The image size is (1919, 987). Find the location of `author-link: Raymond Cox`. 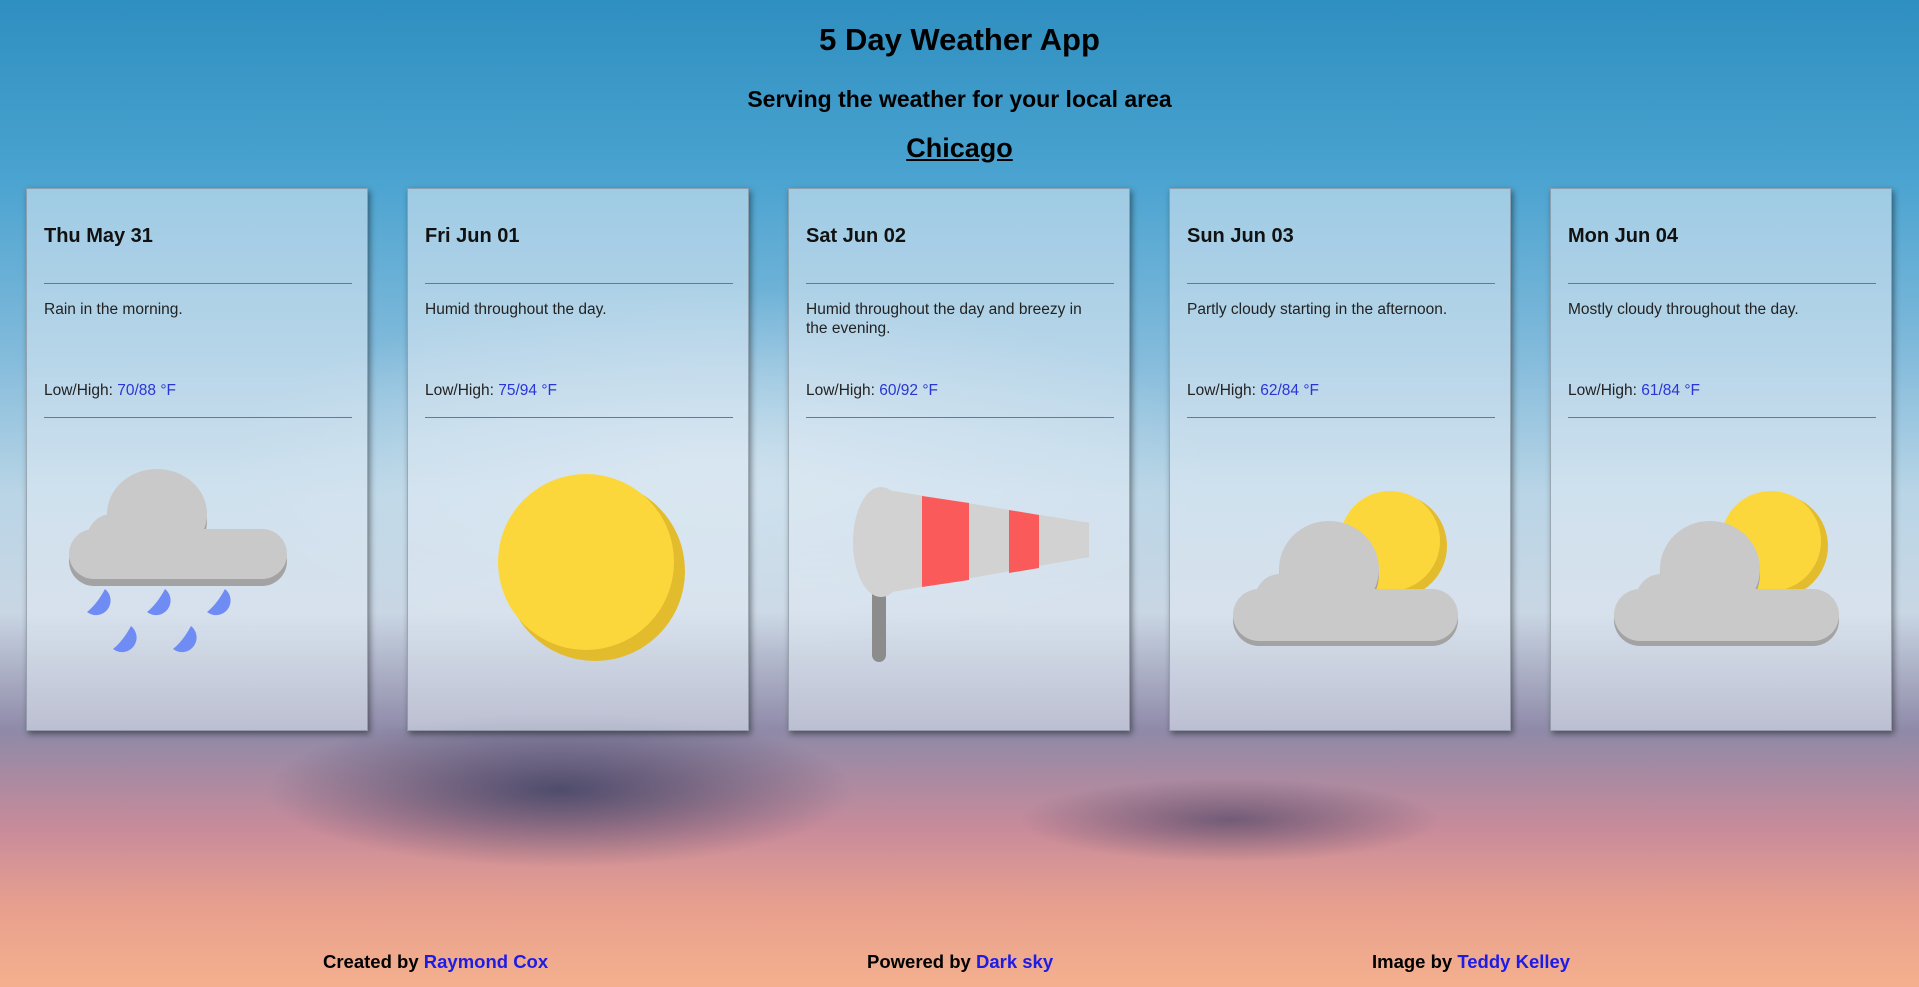

author-link: Raymond Cox is located at coordinates (486, 961).